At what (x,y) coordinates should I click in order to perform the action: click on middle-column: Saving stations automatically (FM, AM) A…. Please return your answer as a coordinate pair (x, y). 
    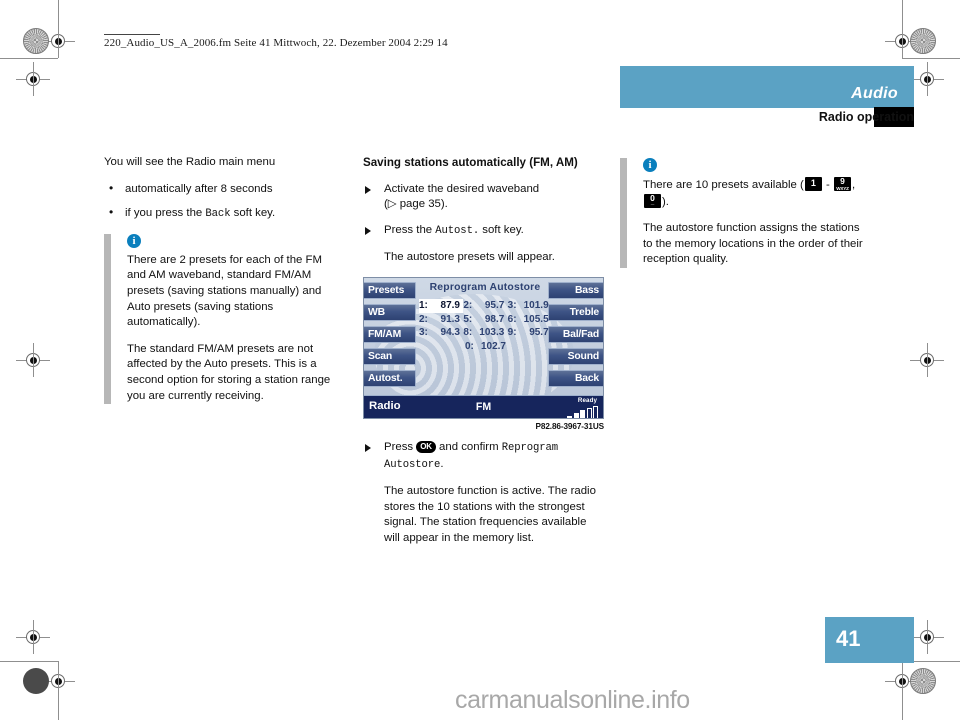
    Looking at the image, I should click on (484, 216).